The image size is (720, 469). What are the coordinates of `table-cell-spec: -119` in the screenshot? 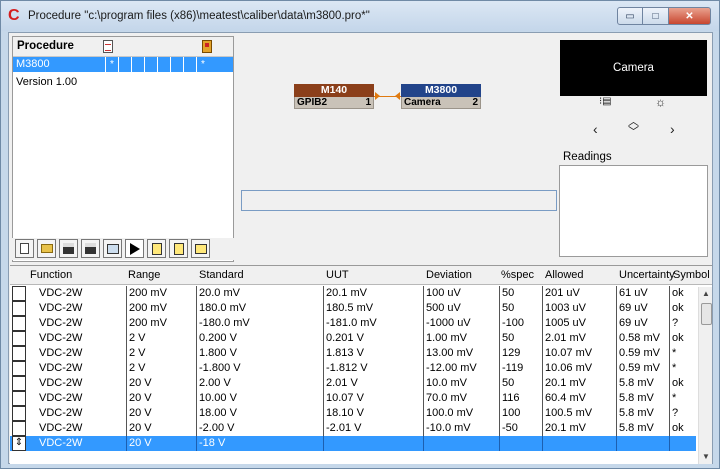 It's located at (520, 368).